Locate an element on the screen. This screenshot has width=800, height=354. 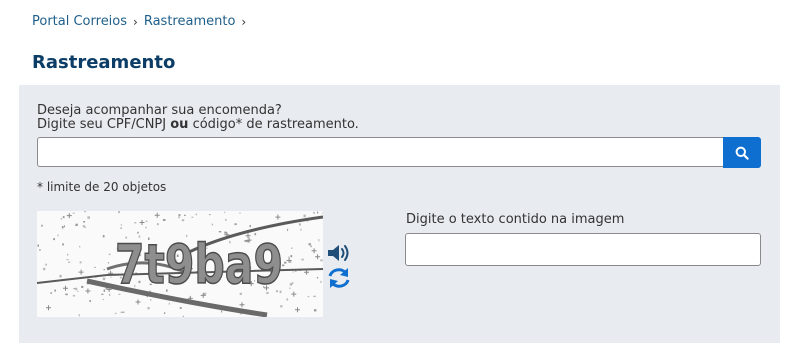
breadcrumb-link-portal-correios: Portal Correios is located at coordinates (79, 21).